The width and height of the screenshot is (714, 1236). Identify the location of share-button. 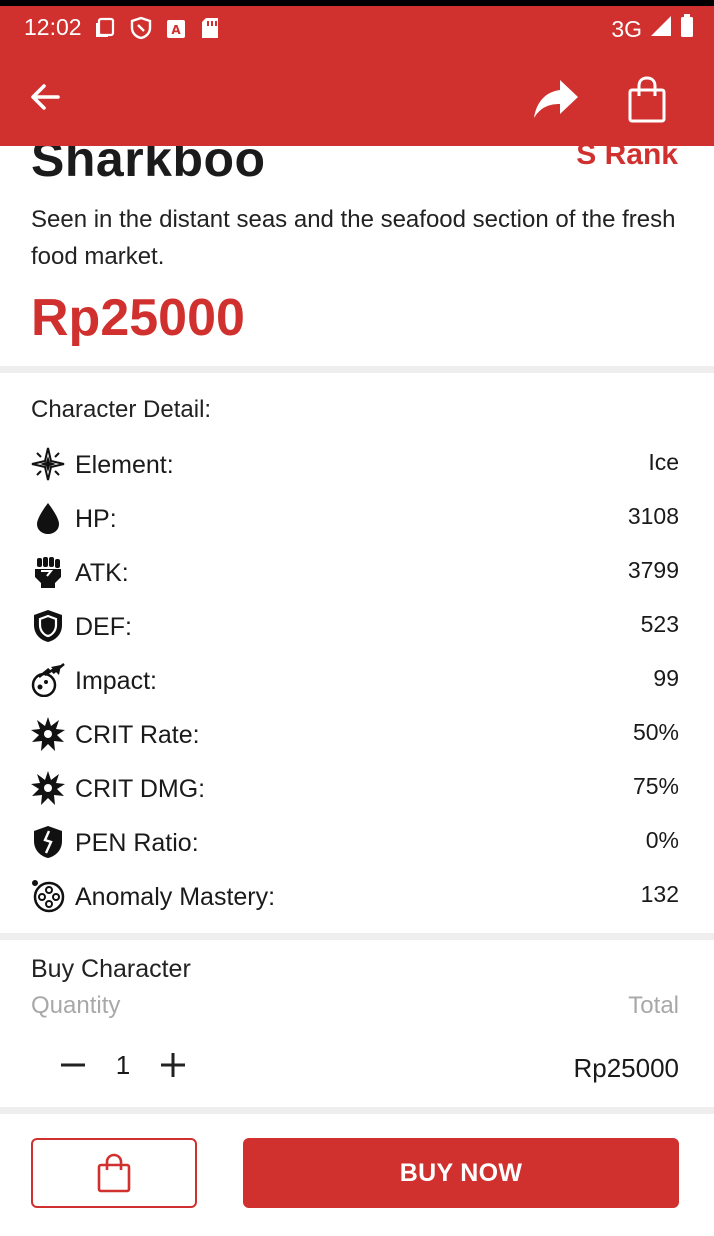
(556, 99).